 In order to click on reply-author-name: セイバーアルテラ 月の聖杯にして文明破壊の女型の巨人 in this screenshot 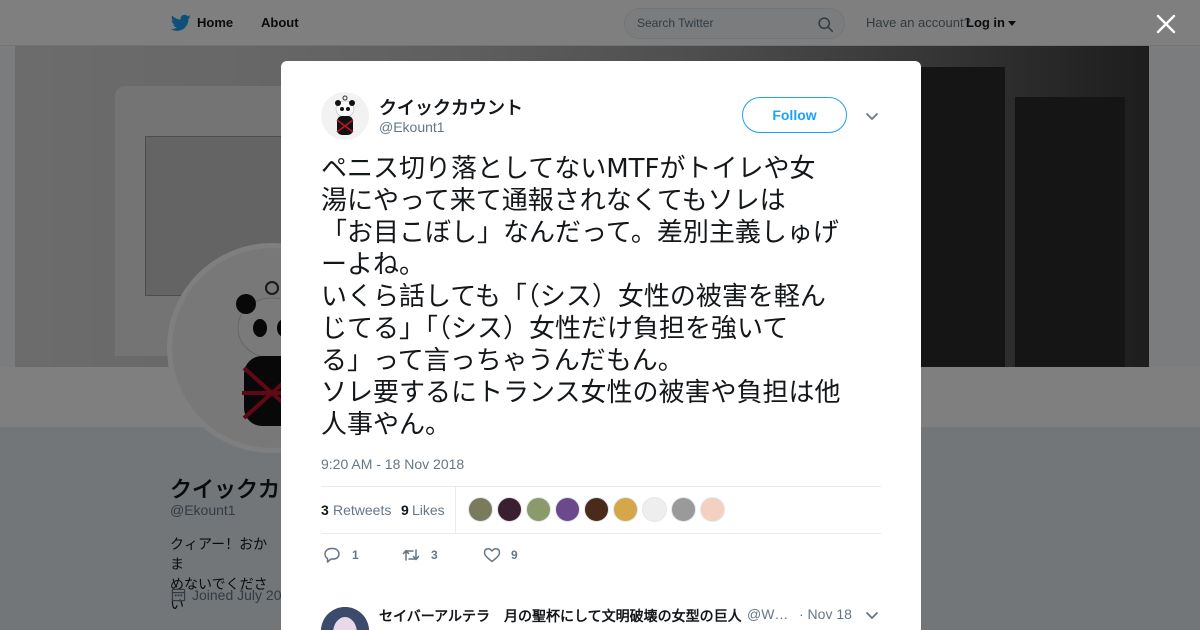, I will do `click(560, 616)`.